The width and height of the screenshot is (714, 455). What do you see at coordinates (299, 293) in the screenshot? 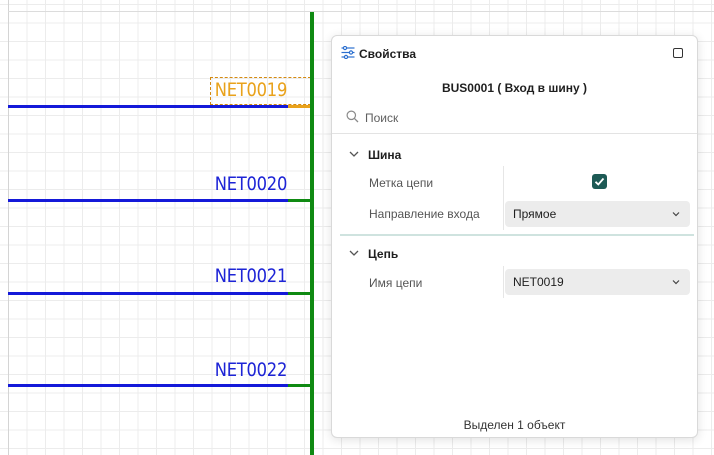
I see `bus-entry-net0021` at bounding box center [299, 293].